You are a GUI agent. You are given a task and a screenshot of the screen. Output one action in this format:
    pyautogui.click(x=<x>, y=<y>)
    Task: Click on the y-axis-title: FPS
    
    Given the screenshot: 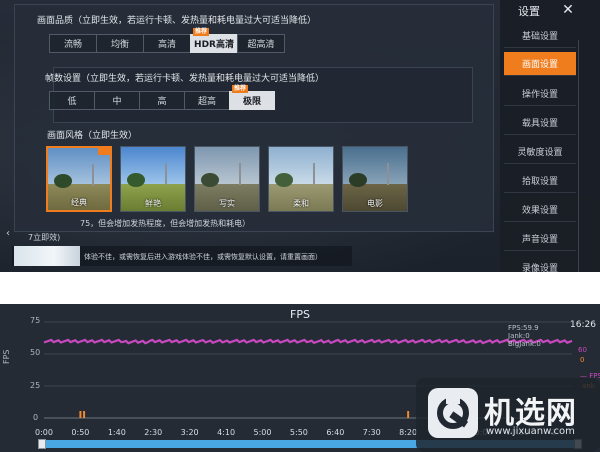 What is the action you would take?
    pyautogui.click(x=6, y=356)
    